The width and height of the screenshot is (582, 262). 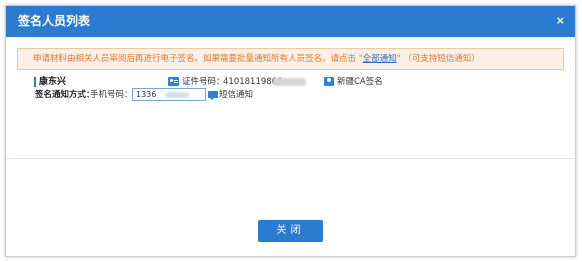 I want to click on signer-name: 康东兴, so click(x=53, y=82).